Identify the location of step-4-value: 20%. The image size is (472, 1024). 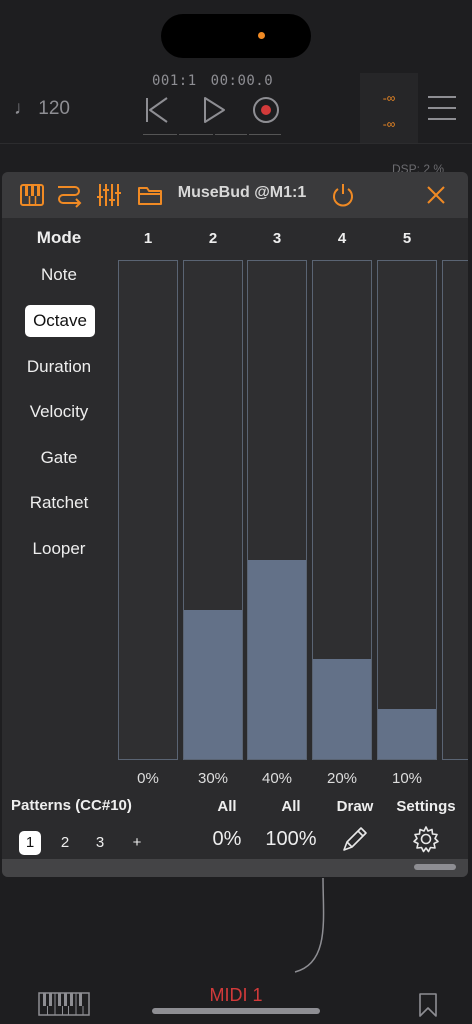
(342, 778).